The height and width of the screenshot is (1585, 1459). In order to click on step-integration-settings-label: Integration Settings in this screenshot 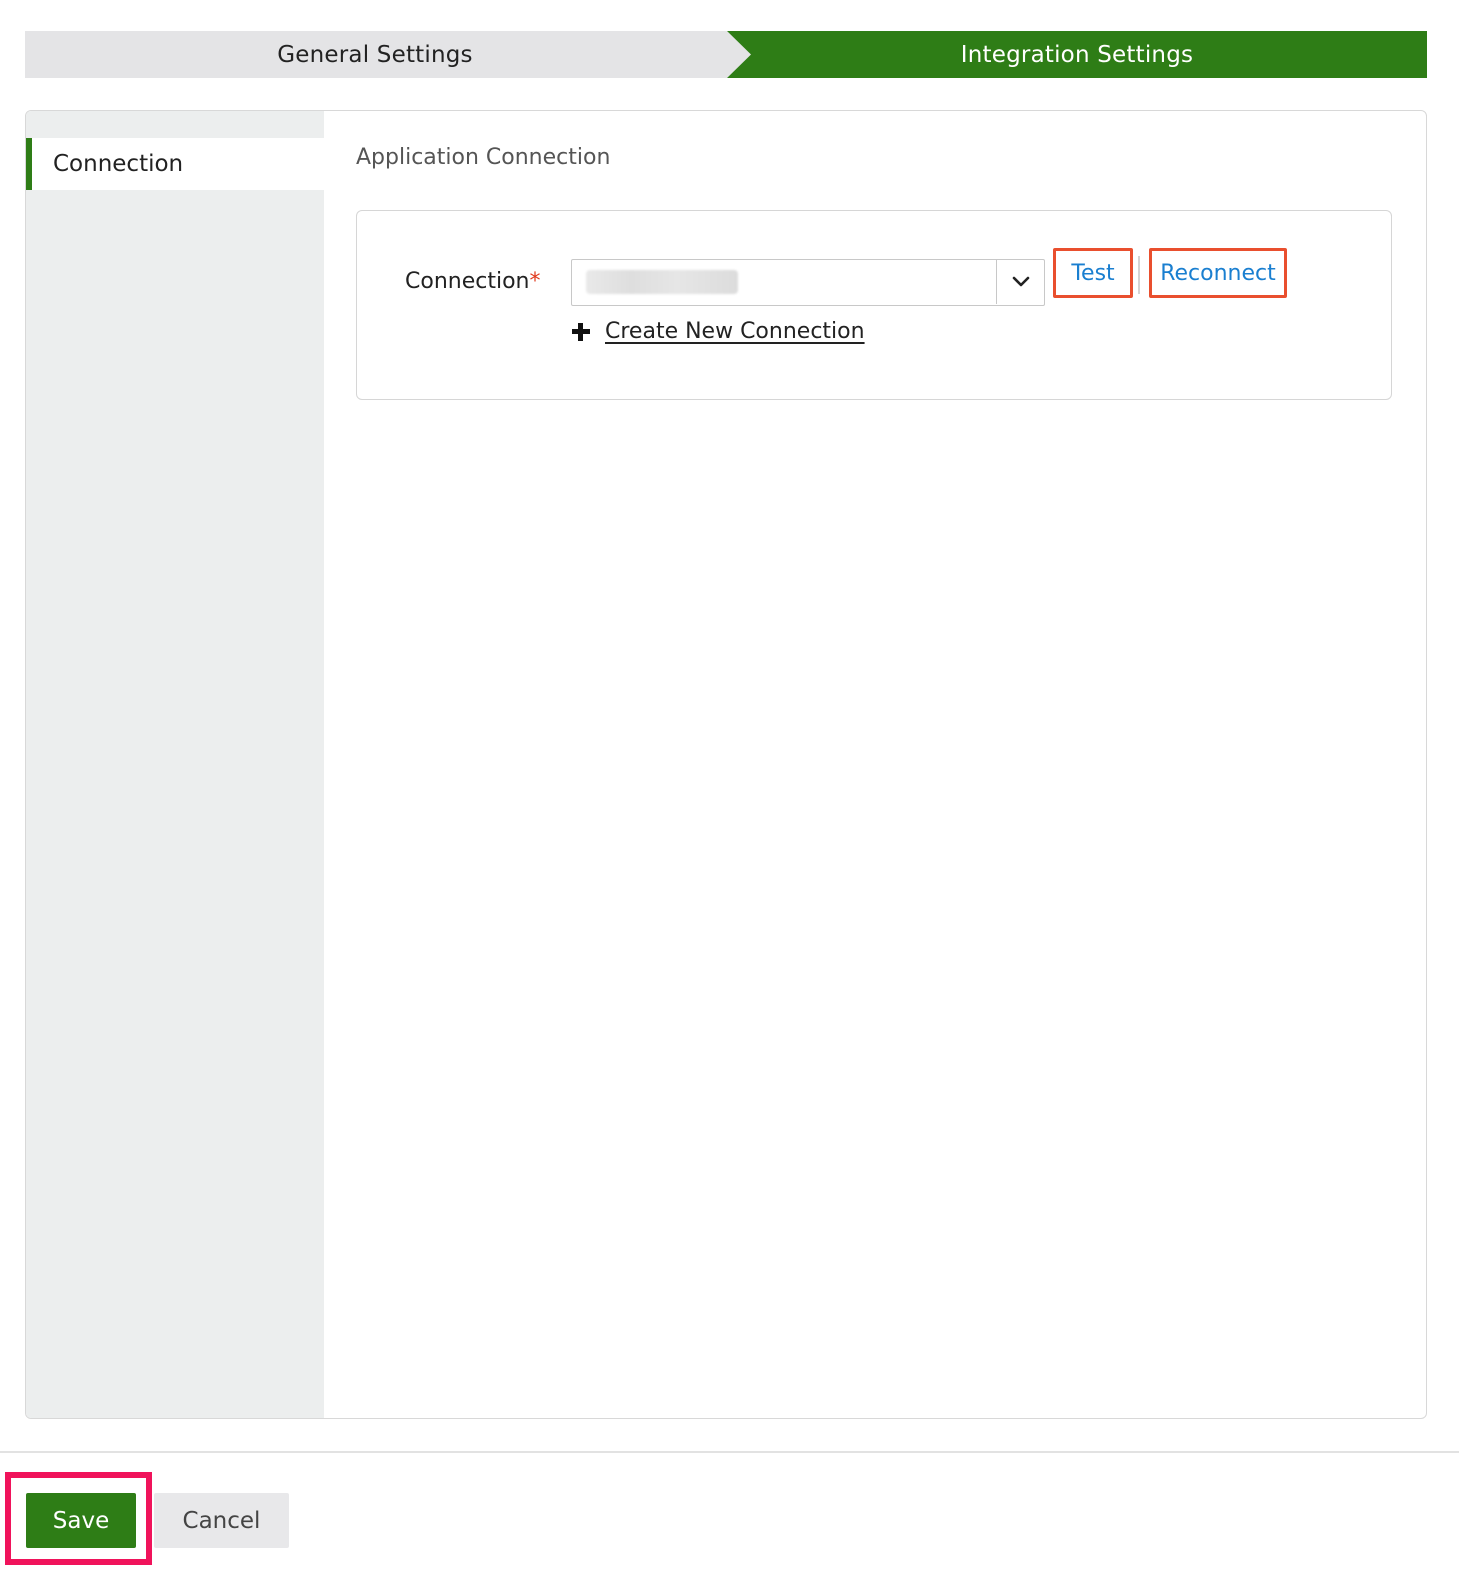, I will do `click(1077, 54)`.